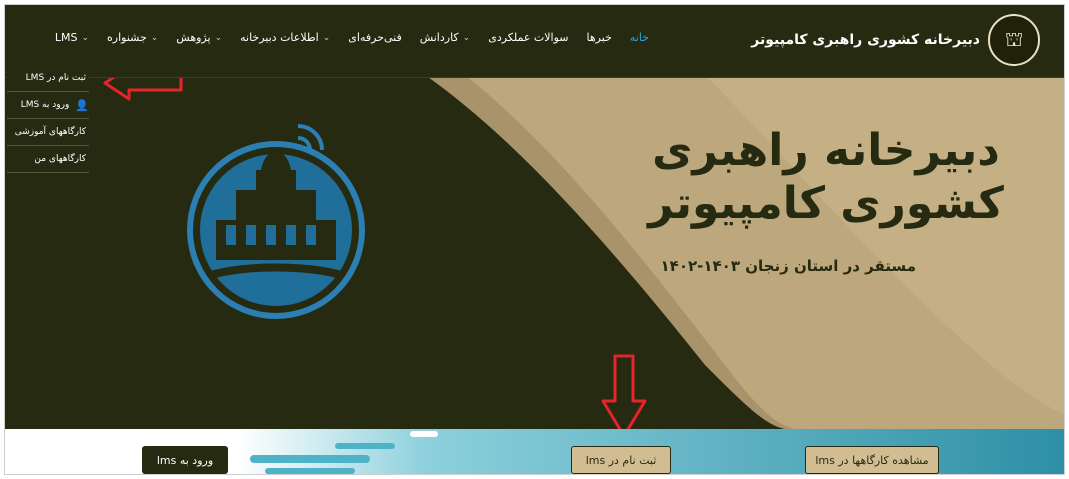 The height and width of the screenshot is (479, 1069). I want to click on nav-item-7: جشنواره ⌄, so click(132, 37).